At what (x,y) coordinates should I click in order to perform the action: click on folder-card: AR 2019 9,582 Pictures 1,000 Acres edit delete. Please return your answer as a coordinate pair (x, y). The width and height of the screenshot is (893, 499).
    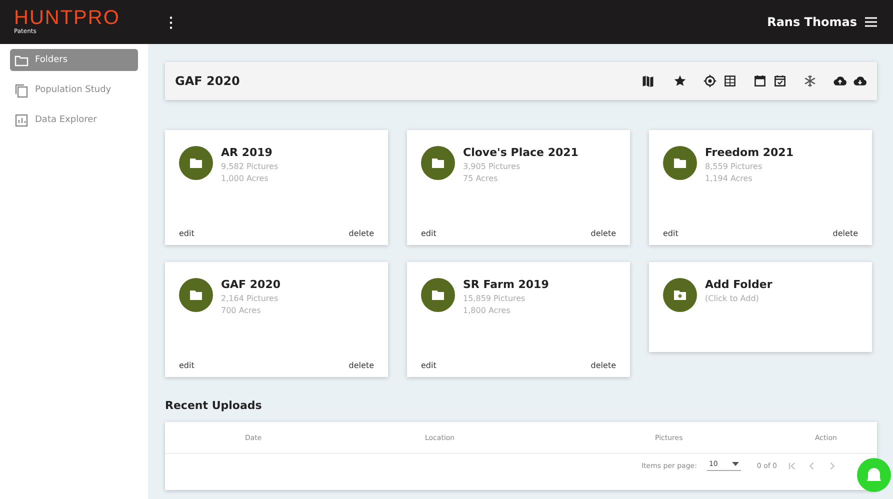
    Looking at the image, I should click on (276, 187).